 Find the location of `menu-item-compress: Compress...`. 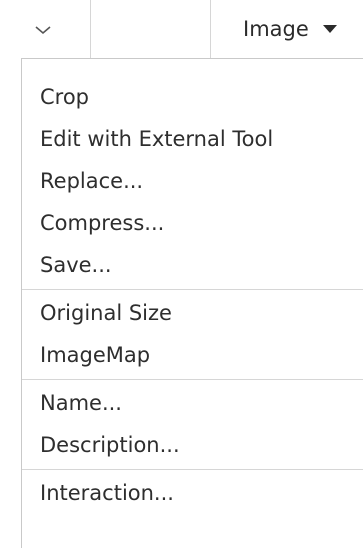

menu-item-compress: Compress... is located at coordinates (102, 223).